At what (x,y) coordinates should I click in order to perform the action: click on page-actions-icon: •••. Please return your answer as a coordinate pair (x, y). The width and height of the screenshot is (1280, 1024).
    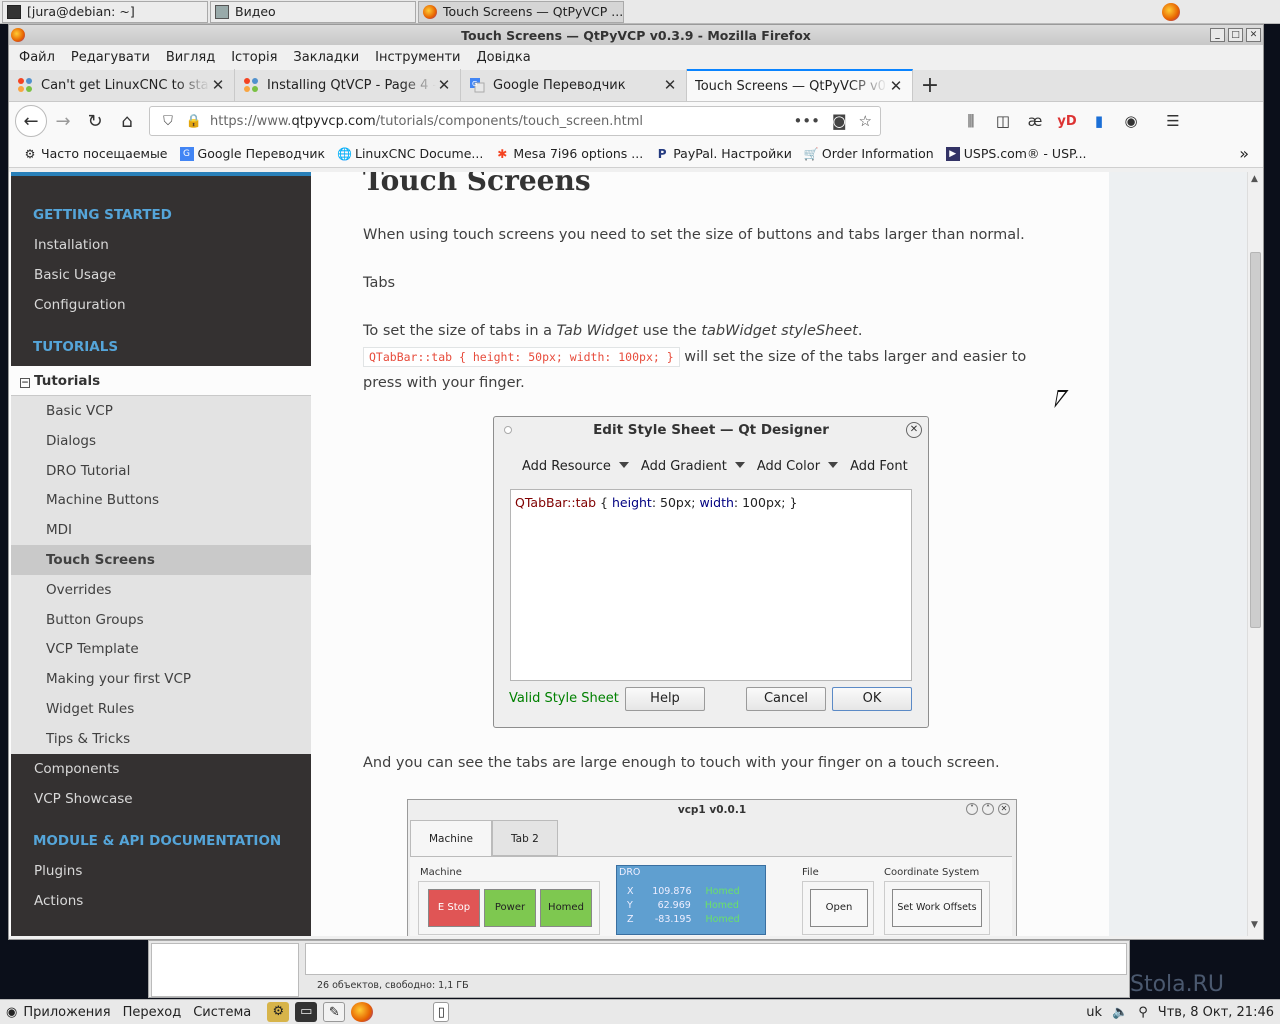
    Looking at the image, I should click on (806, 121).